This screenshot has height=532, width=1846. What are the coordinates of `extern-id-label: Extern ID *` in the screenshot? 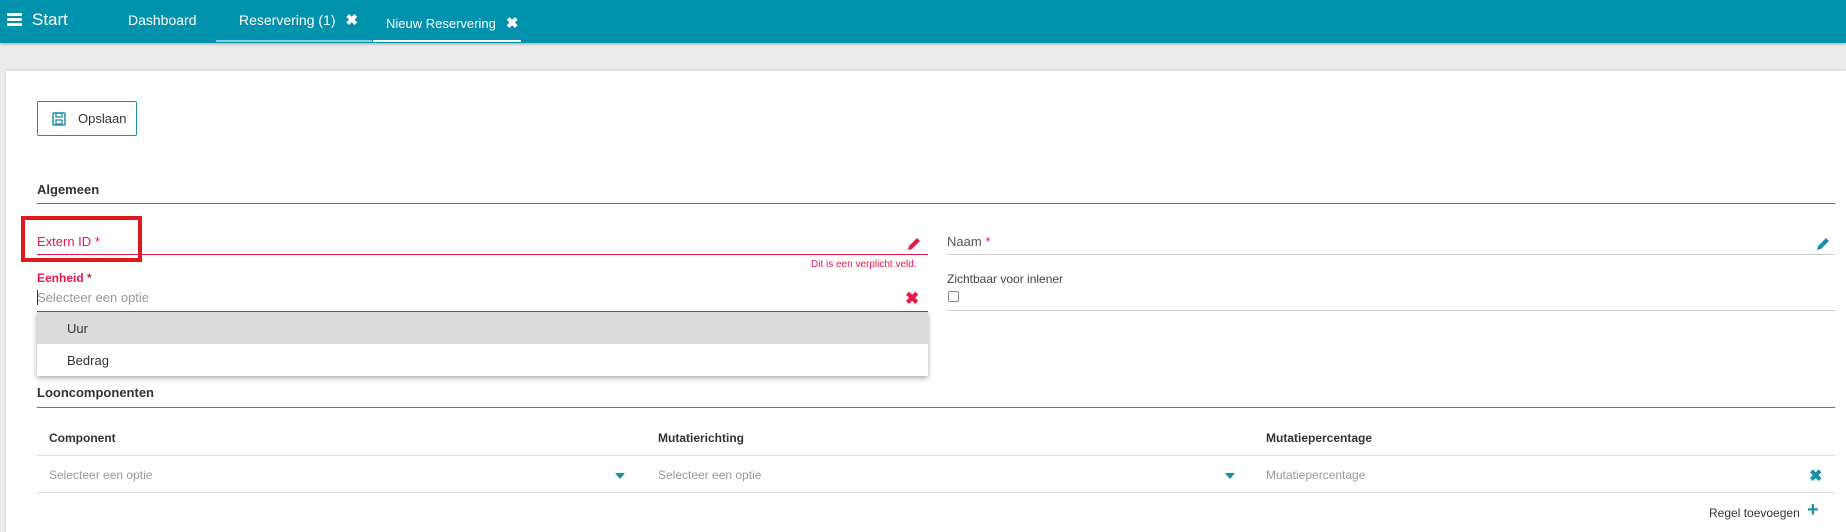 It's located at (68, 241).